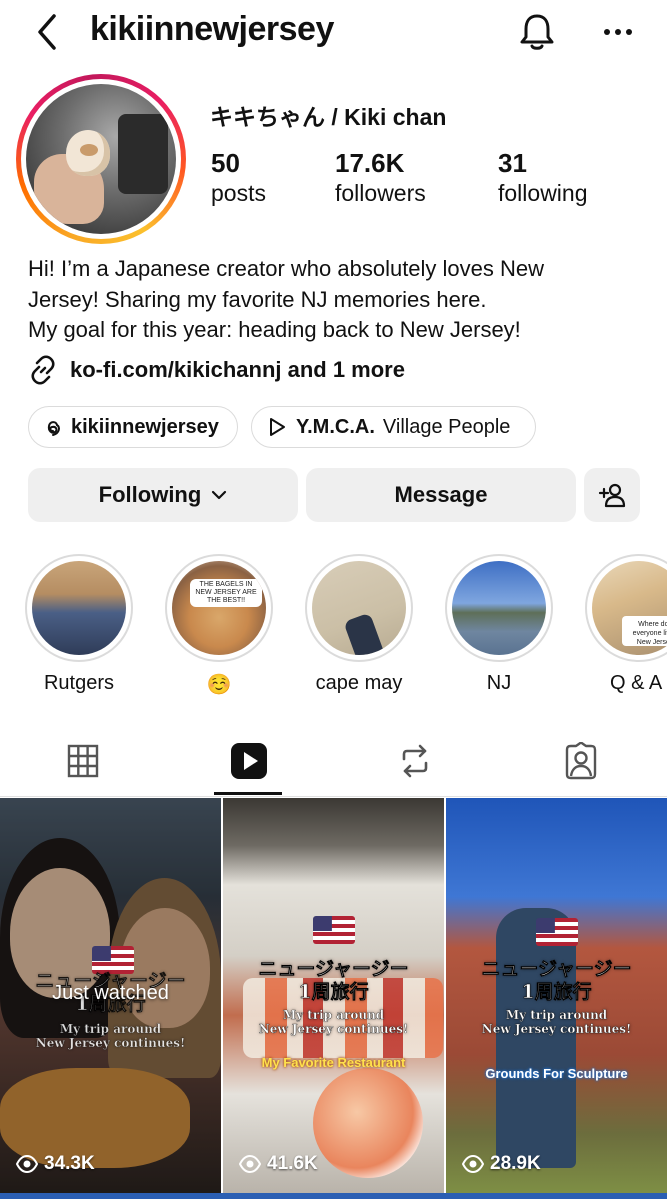 The image size is (667, 1199). What do you see at coordinates (556, 1073) in the screenshot?
I see `reel-location-tag: Grounds For Sculpture` at bounding box center [556, 1073].